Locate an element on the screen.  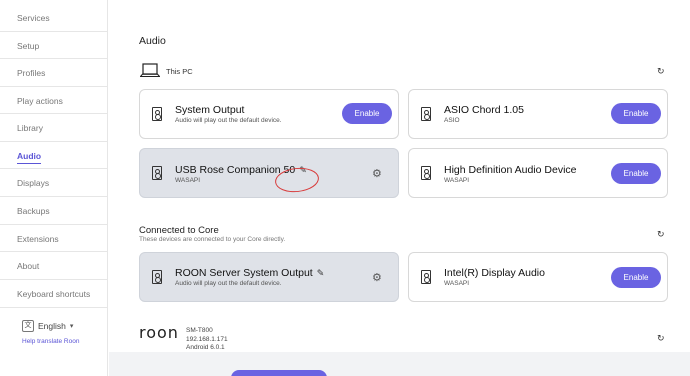
sidebar-item-backups: Backups is located at coordinates (33, 211).